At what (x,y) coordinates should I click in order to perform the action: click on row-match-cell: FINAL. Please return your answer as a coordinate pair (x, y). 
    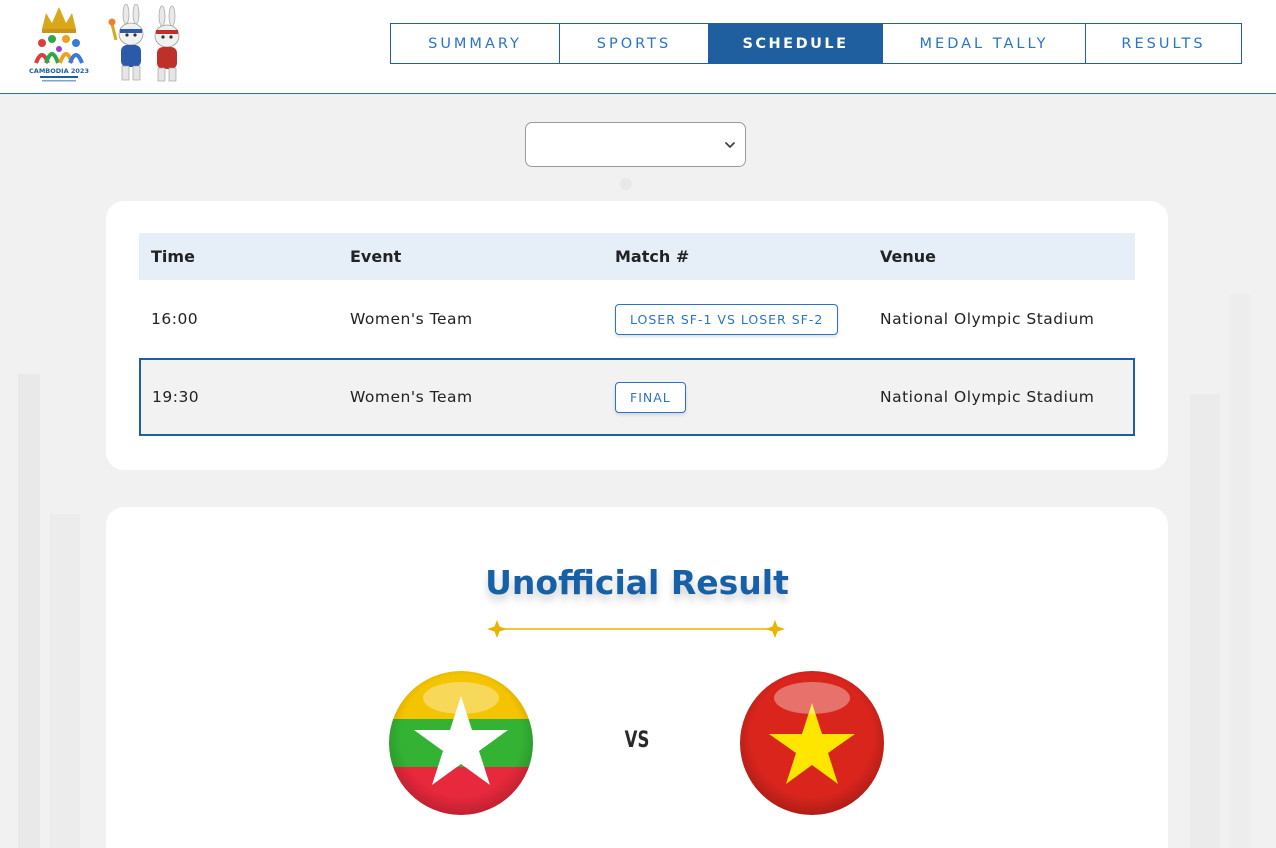
    Looking at the image, I should click on (650, 397).